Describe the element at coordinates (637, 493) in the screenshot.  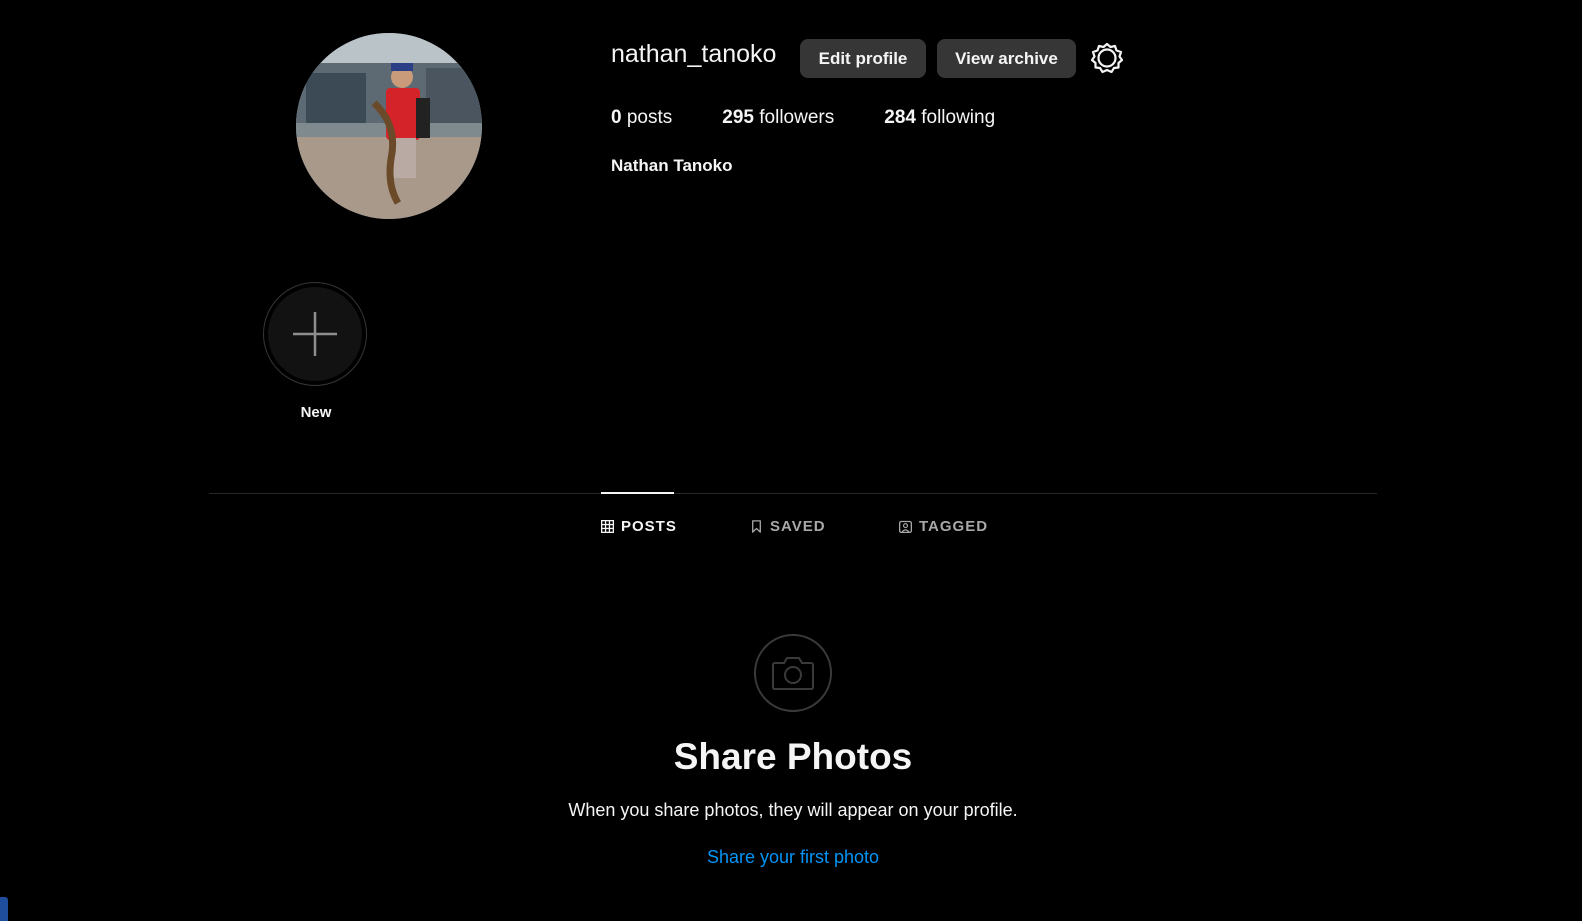
I see `active-tab-indicator` at that location.